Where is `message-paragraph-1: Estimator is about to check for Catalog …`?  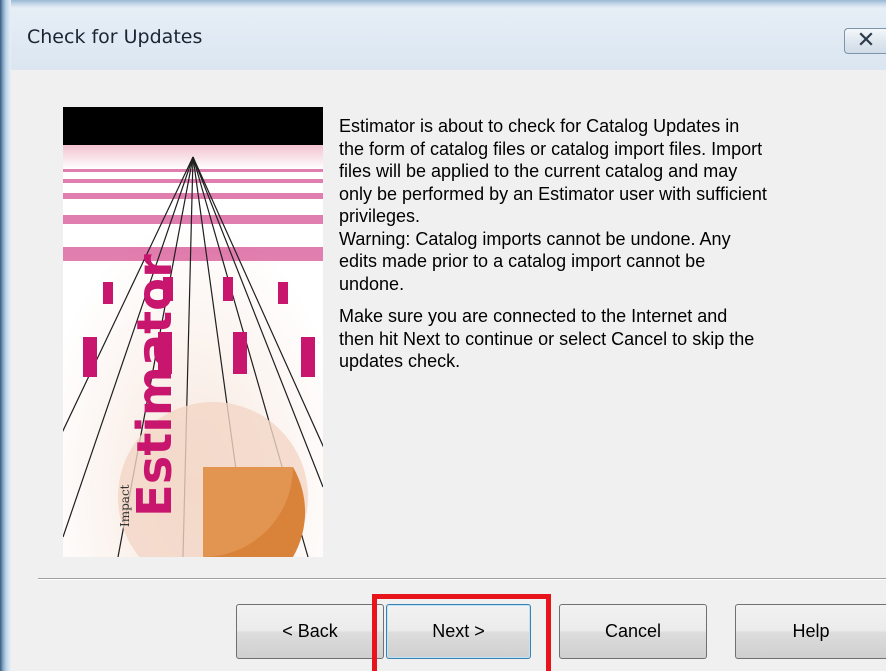 message-paragraph-1: Estimator is about to check for Catalog … is located at coordinates (553, 205).